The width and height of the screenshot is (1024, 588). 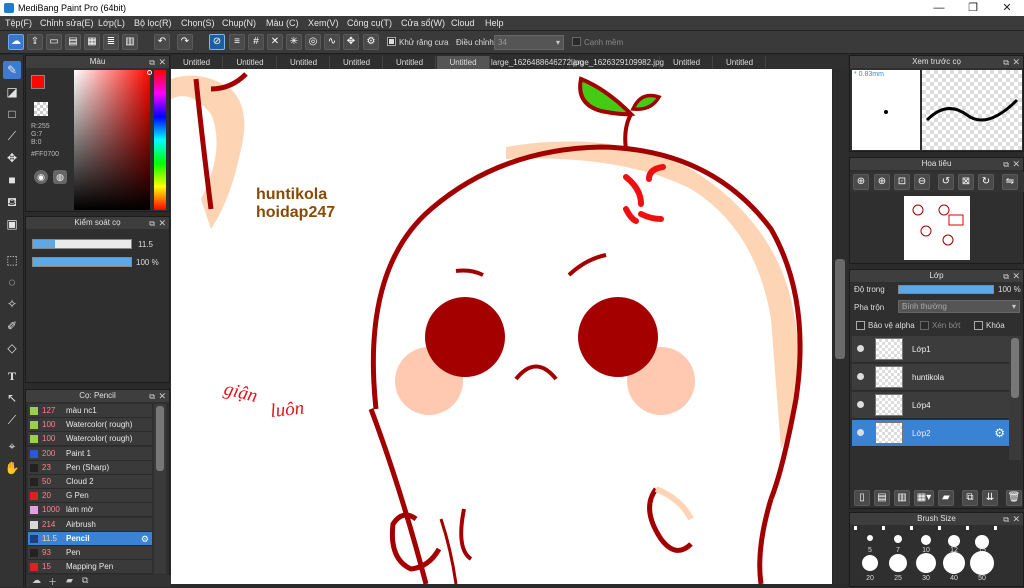 What do you see at coordinates (922, 182) in the screenshot?
I see `zoom-out-icon: ⊖` at bounding box center [922, 182].